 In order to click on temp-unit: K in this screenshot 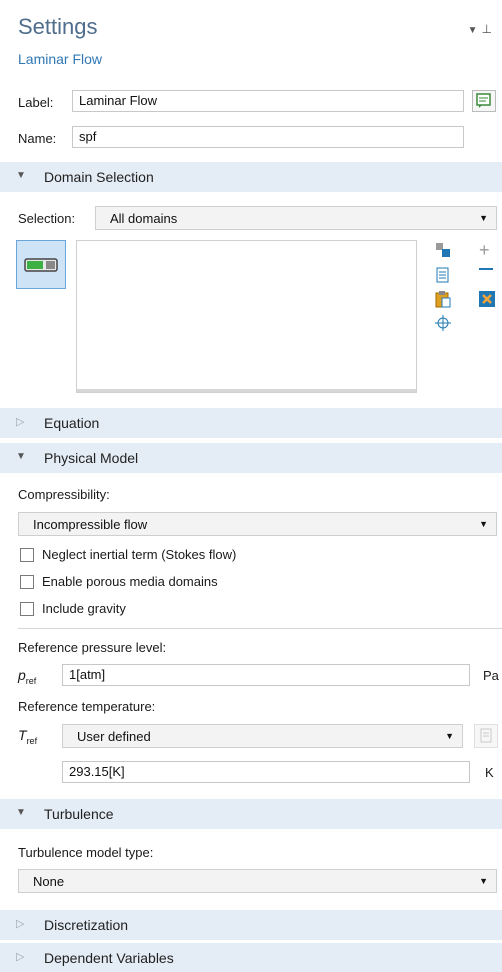, I will do `click(489, 772)`.